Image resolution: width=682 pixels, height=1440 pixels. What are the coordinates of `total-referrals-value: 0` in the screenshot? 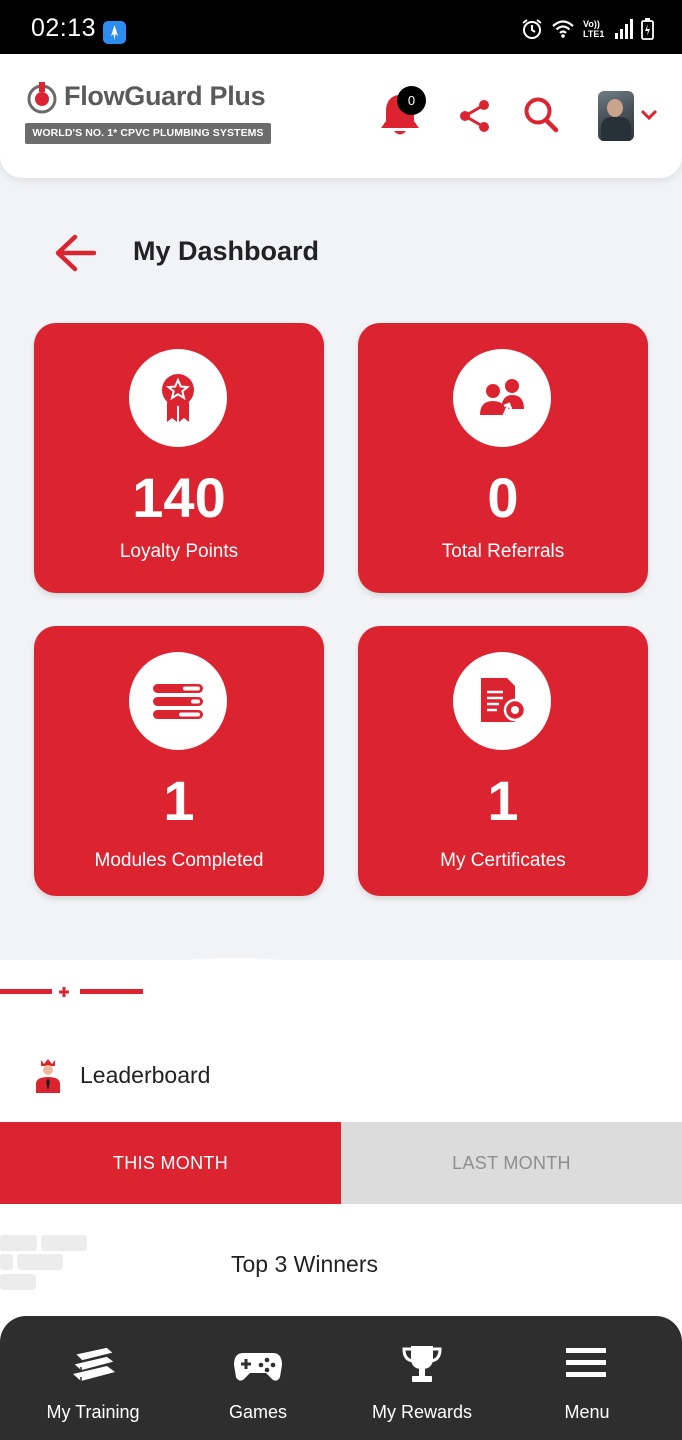 It's located at (503, 497).